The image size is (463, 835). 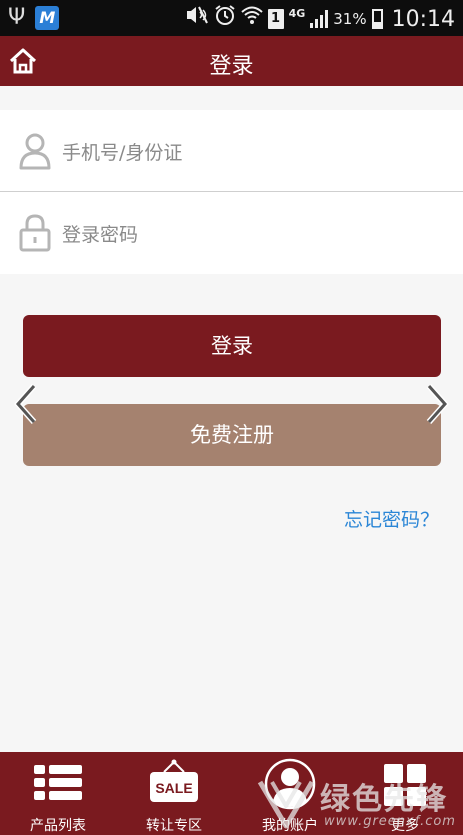 I want to click on chevron-right-icon, so click(x=438, y=404).